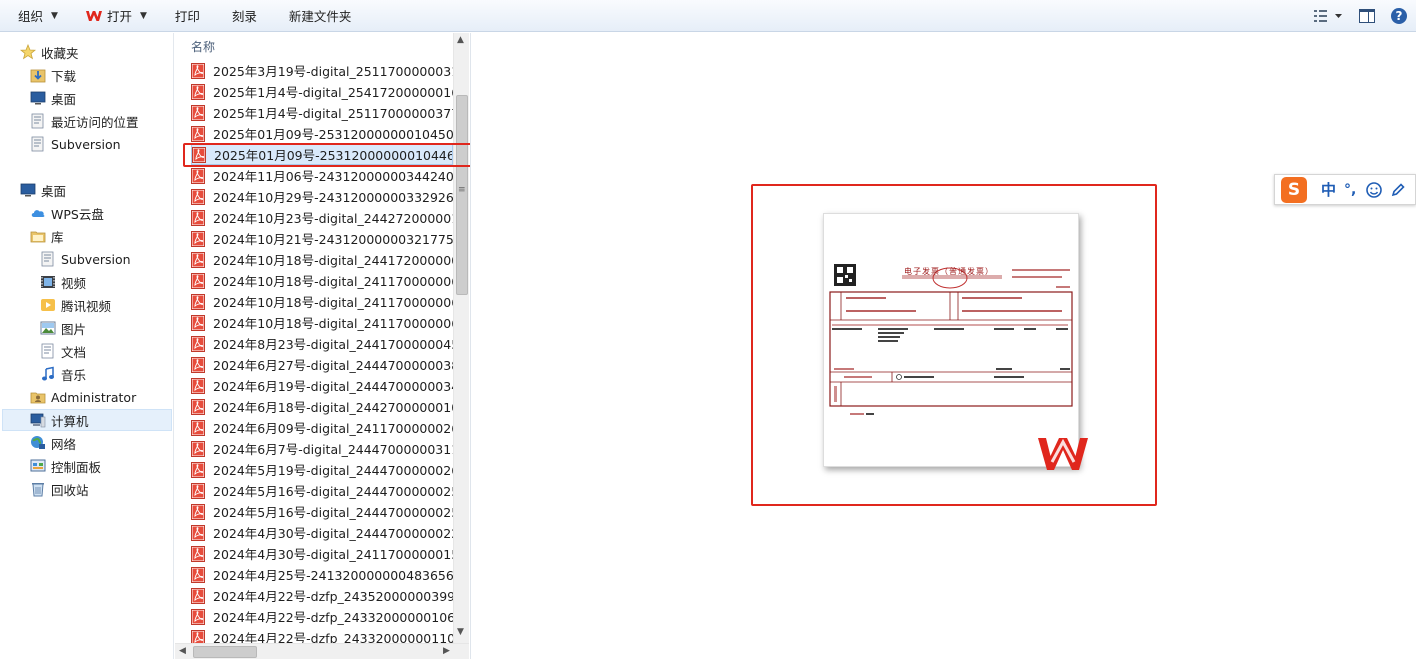 Image resolution: width=1416 pixels, height=659 pixels. What do you see at coordinates (48, 305) in the screenshot?
I see `tencent-video-icon` at bounding box center [48, 305].